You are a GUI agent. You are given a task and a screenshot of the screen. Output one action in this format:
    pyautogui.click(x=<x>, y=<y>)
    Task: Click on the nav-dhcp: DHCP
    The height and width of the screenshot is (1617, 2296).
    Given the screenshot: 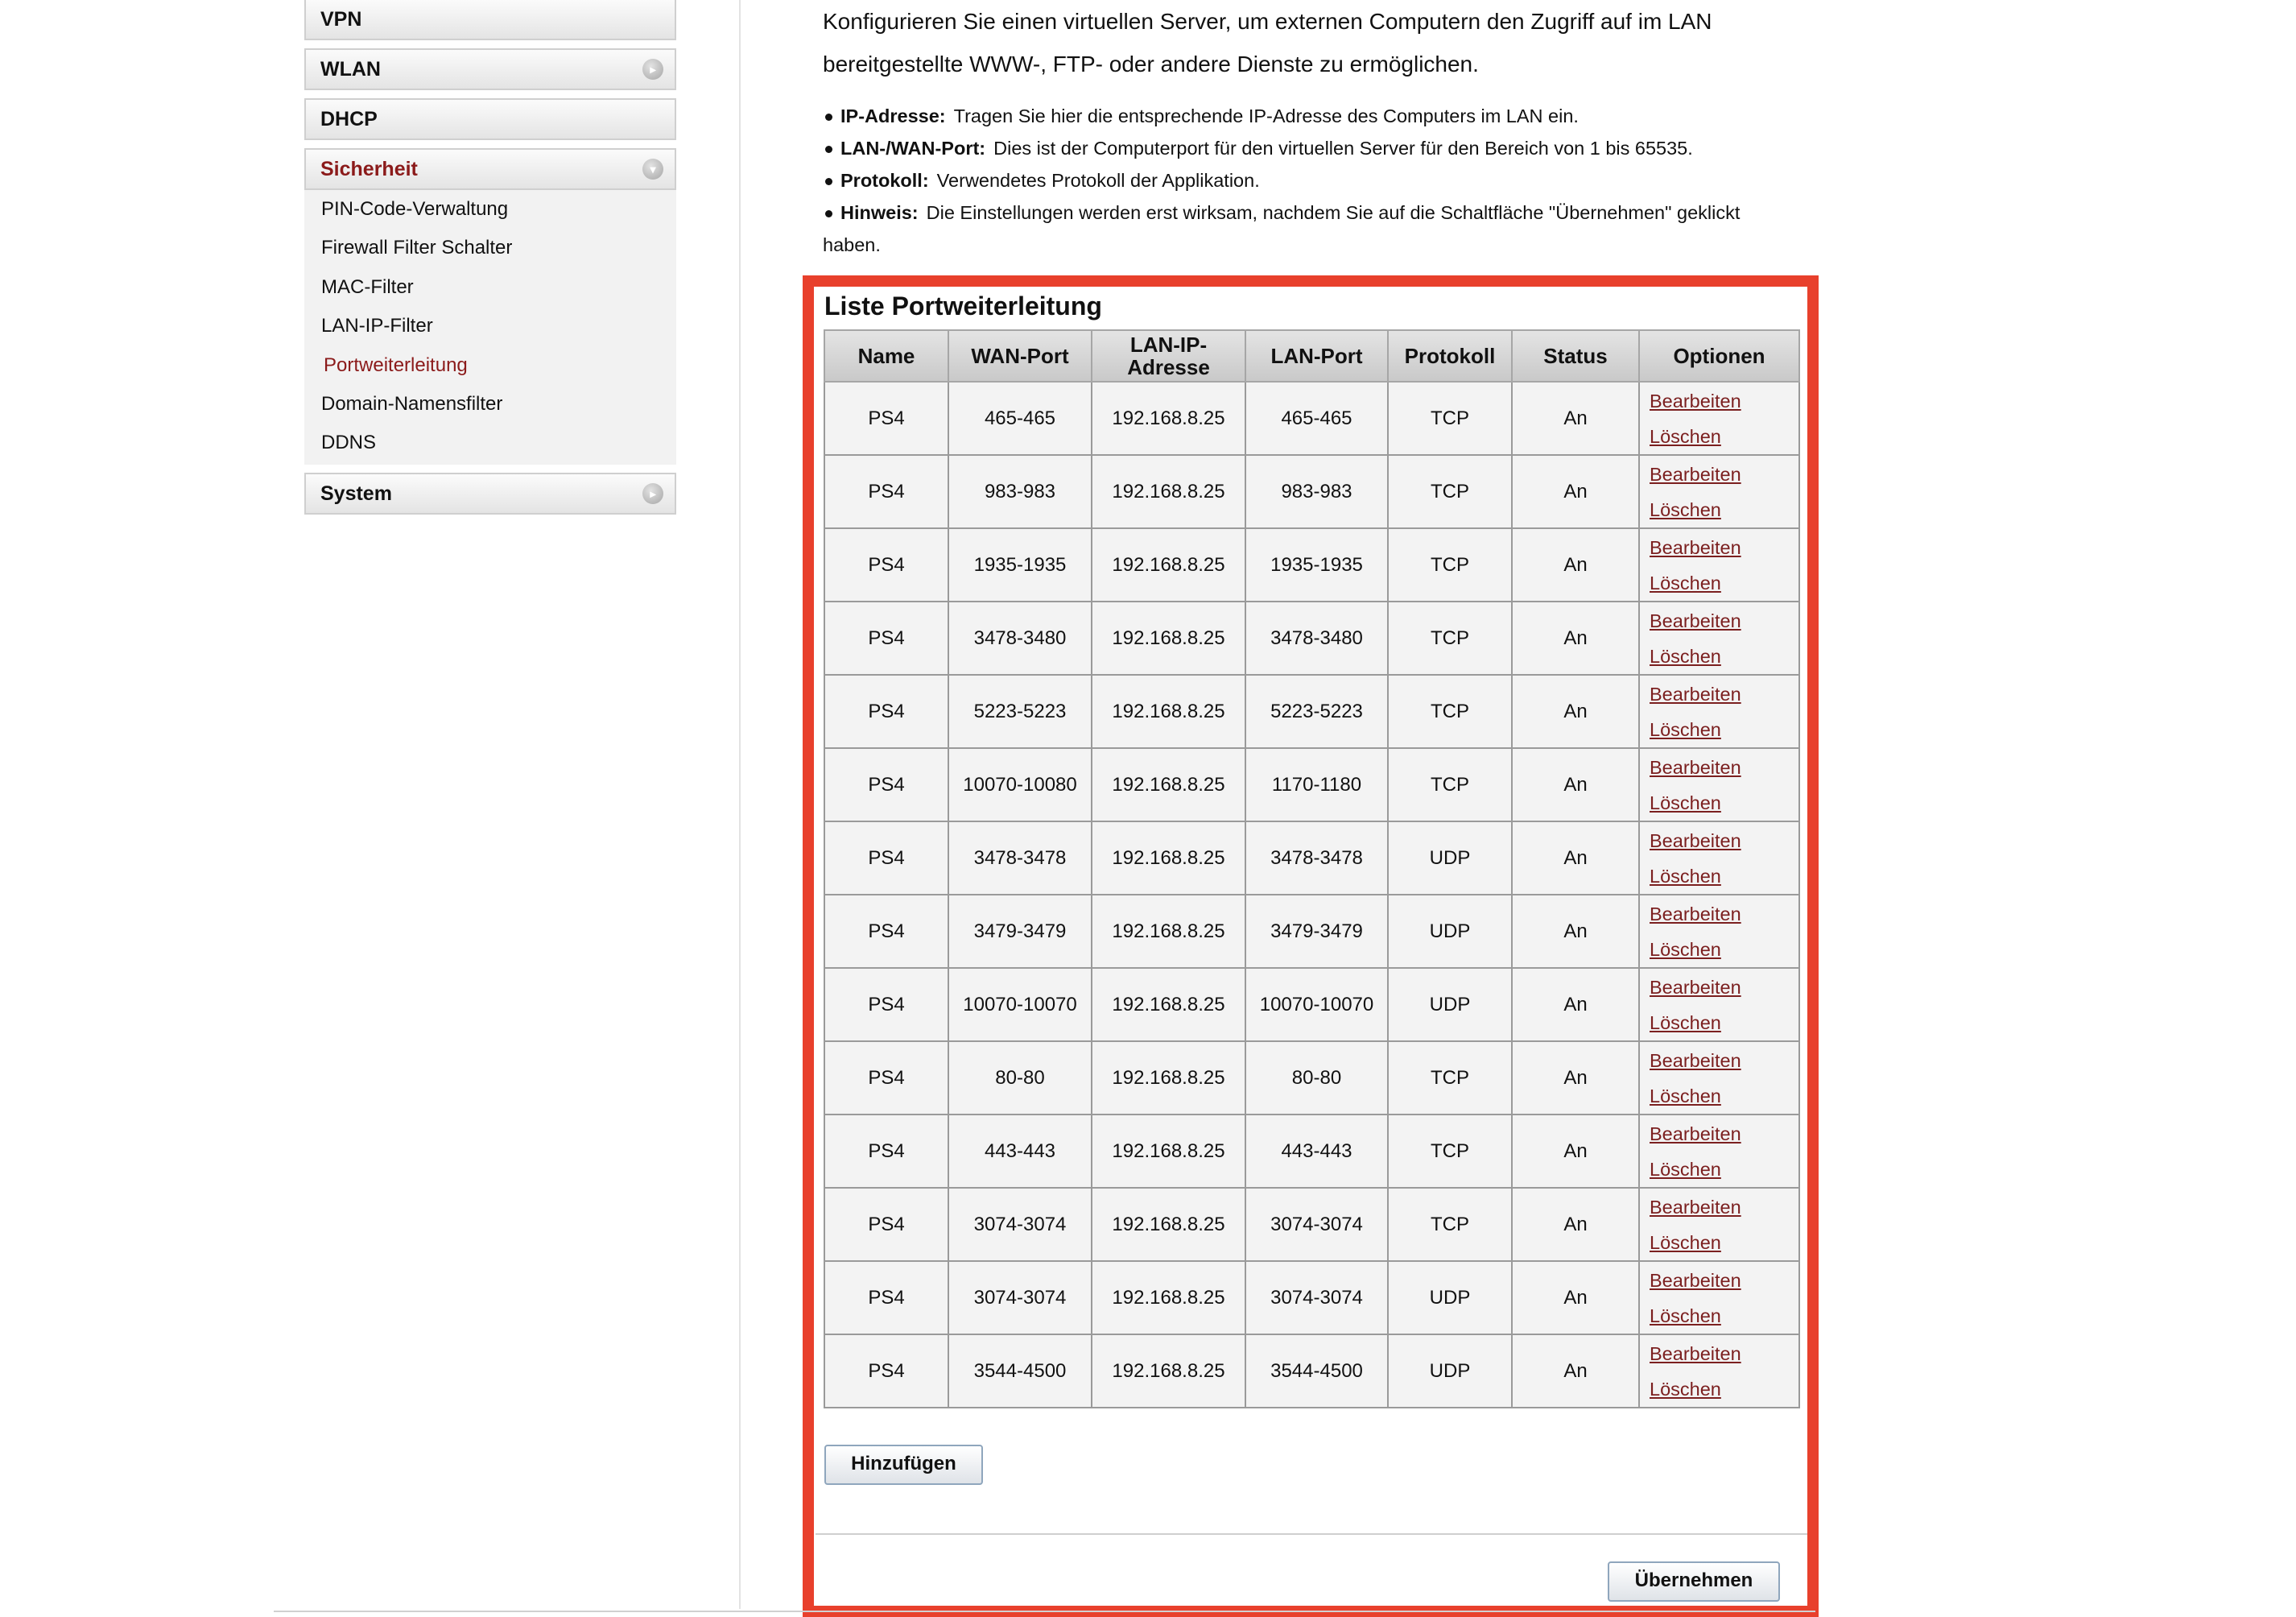 What is the action you would take?
    pyautogui.click(x=490, y=119)
    